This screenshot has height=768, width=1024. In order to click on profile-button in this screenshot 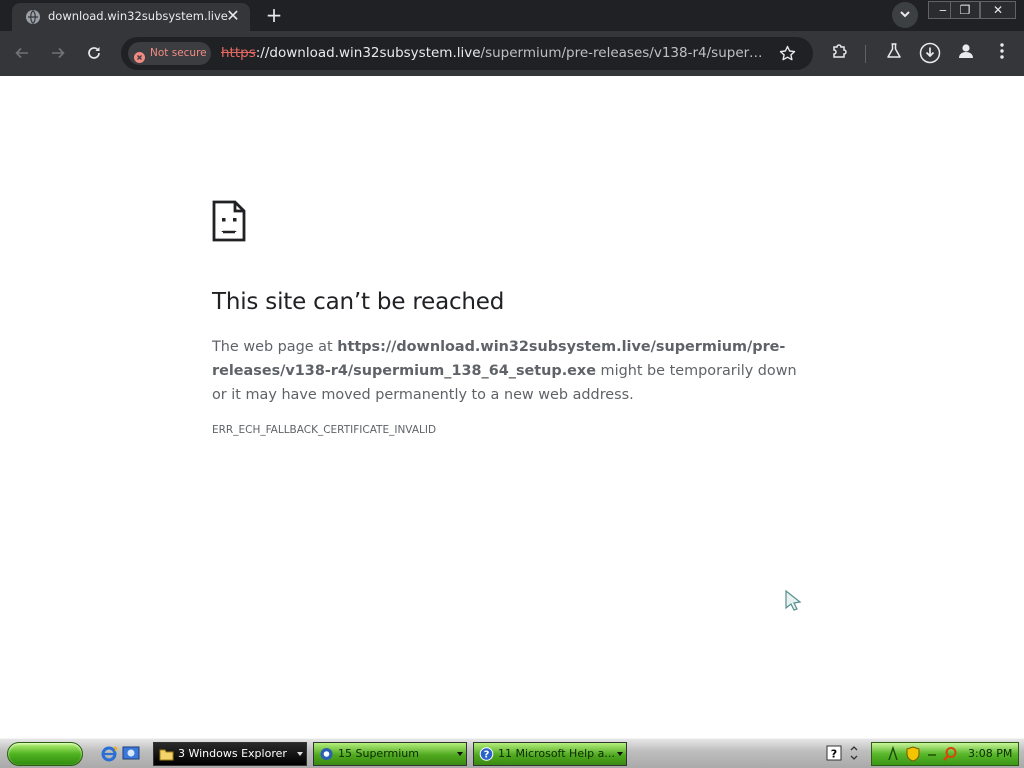, I will do `click(966, 53)`.